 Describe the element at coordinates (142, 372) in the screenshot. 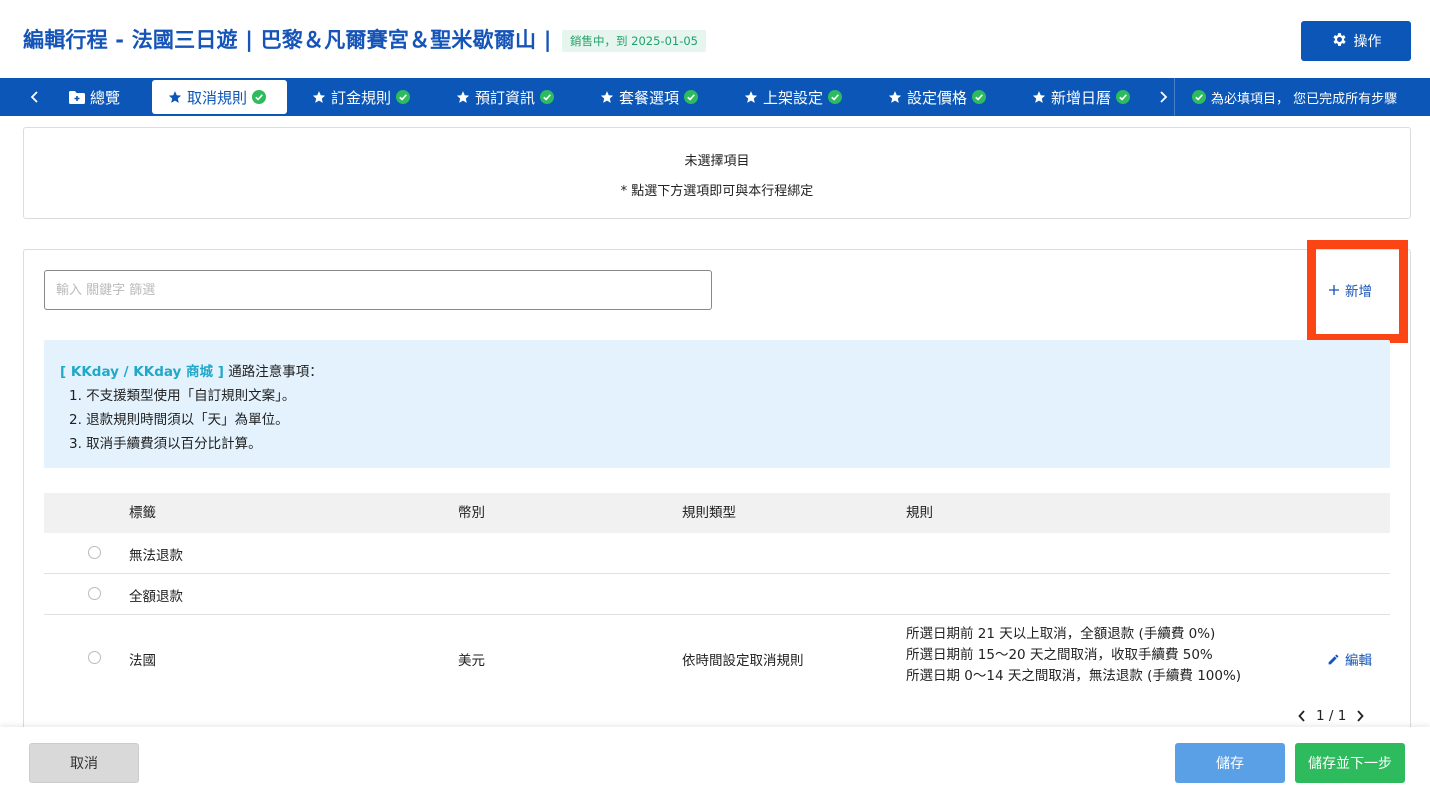

I see `notice-channel-tag: [ KKday / KKday 商城 ]` at that location.